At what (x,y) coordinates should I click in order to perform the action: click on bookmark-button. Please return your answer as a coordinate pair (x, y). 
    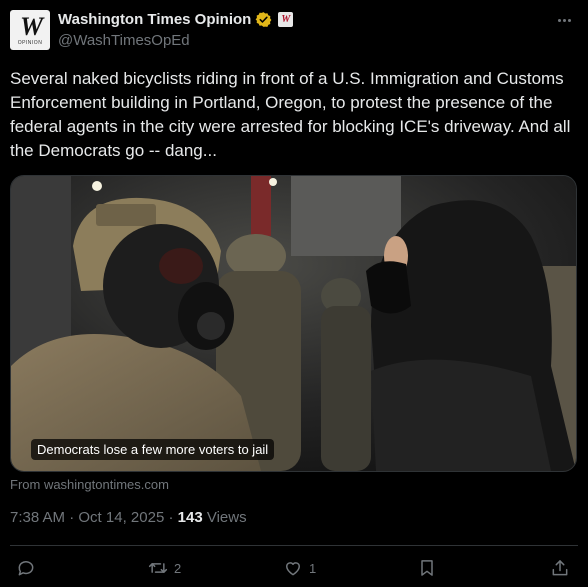
    Looking at the image, I should click on (427, 568).